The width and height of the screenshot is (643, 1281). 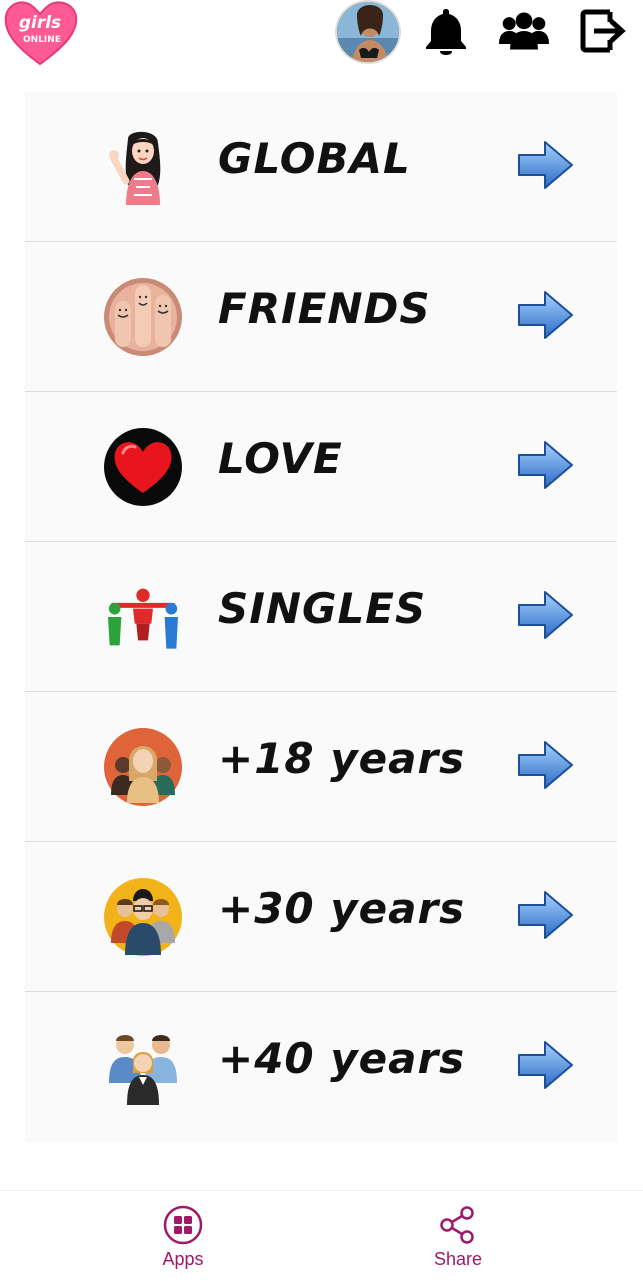 What do you see at coordinates (183, 1225) in the screenshot?
I see `apps-grid-icon` at bounding box center [183, 1225].